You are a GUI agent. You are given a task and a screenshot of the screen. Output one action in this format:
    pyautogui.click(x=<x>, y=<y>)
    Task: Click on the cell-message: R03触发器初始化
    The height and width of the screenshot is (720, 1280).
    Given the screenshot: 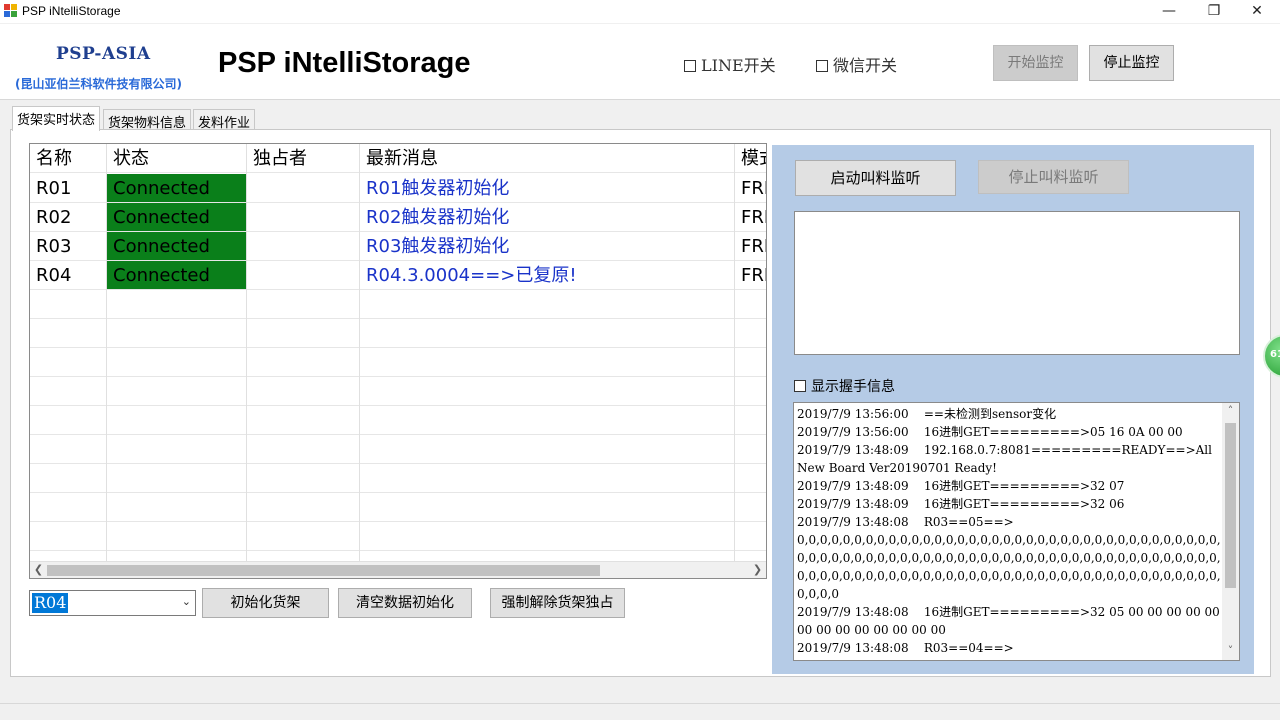 What is the action you would take?
    pyautogui.click(x=547, y=246)
    